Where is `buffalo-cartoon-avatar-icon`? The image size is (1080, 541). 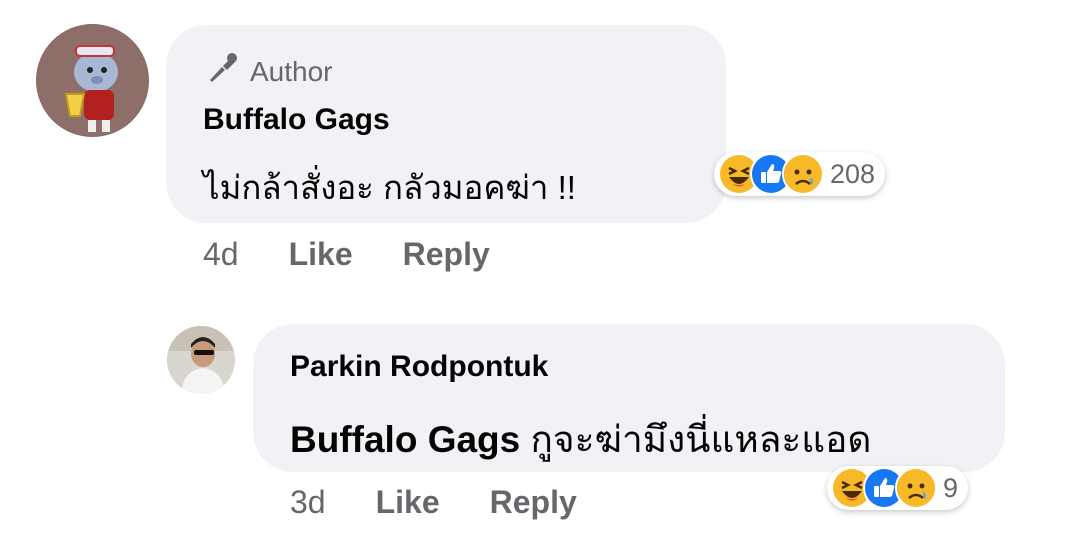 buffalo-cartoon-avatar-icon is located at coordinates (92, 80).